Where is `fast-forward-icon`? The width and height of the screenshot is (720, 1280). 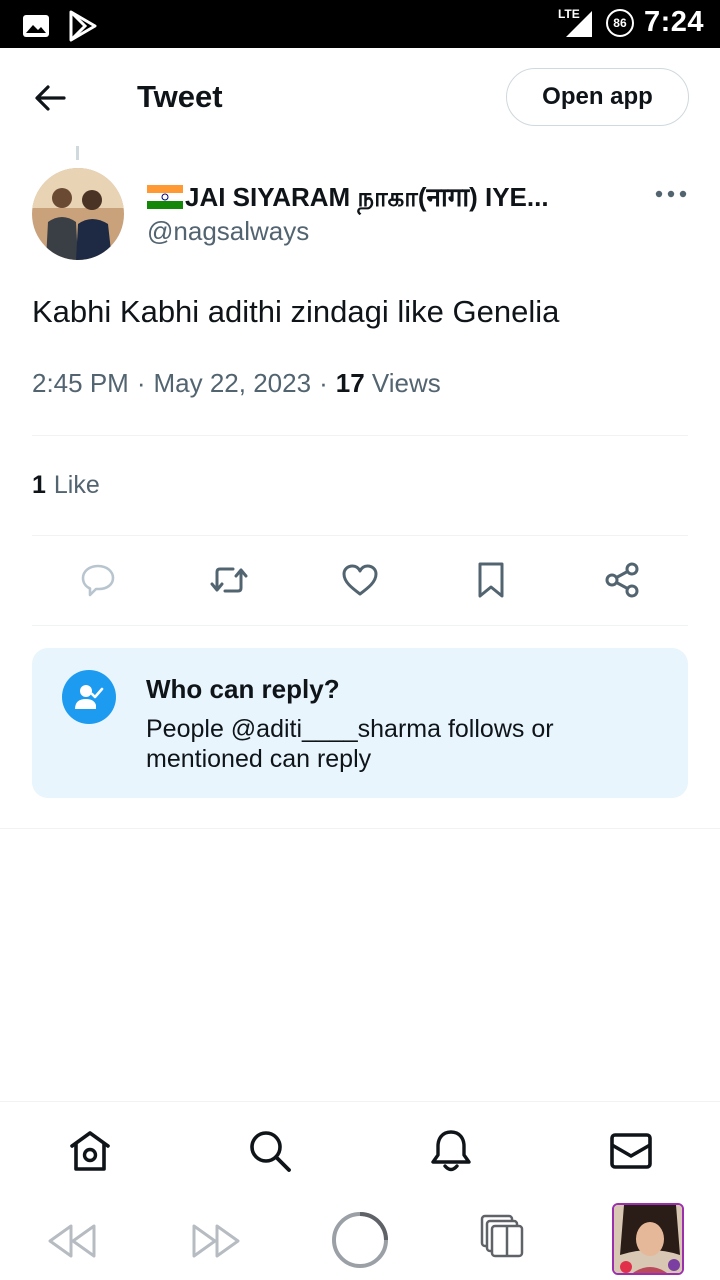 fast-forward-icon is located at coordinates (216, 1241).